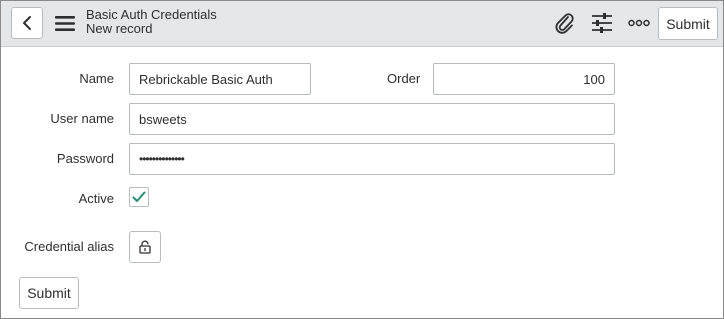 The height and width of the screenshot is (319, 724). What do you see at coordinates (69, 246) in the screenshot?
I see `credential-alias-label: Credential alias` at bounding box center [69, 246].